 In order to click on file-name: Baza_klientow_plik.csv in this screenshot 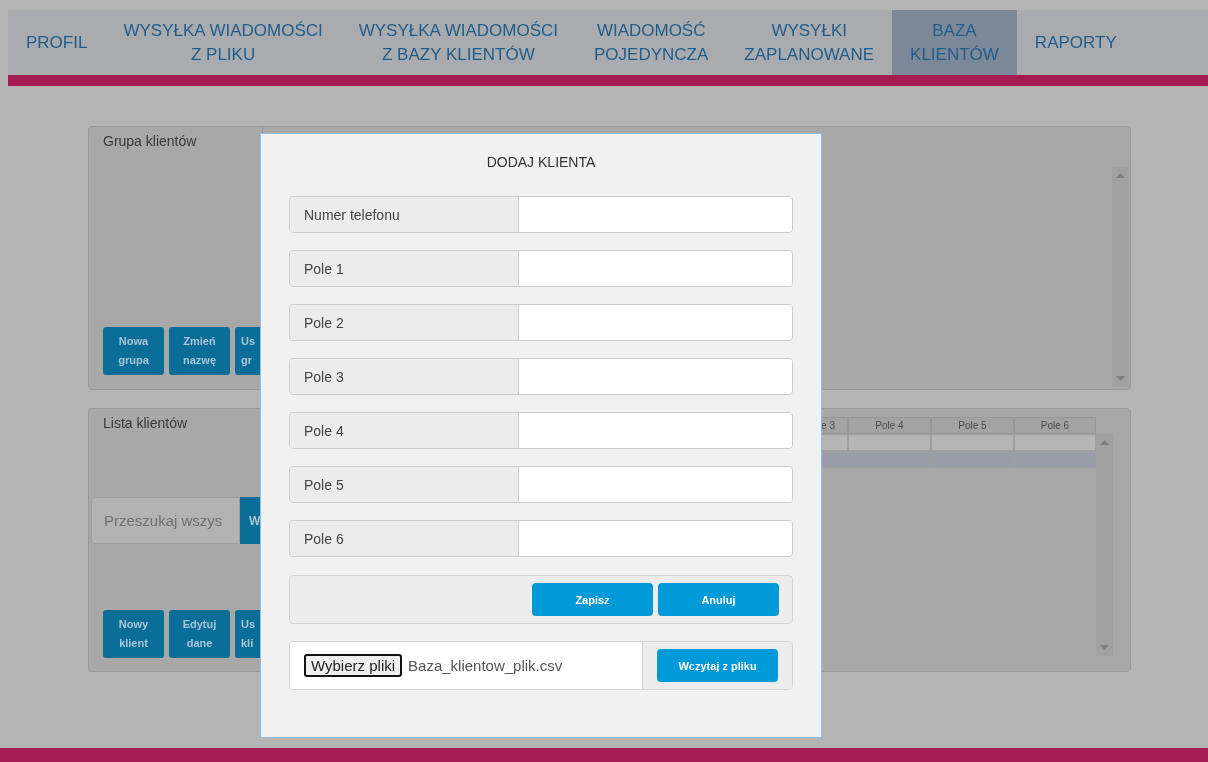, I will do `click(485, 665)`.